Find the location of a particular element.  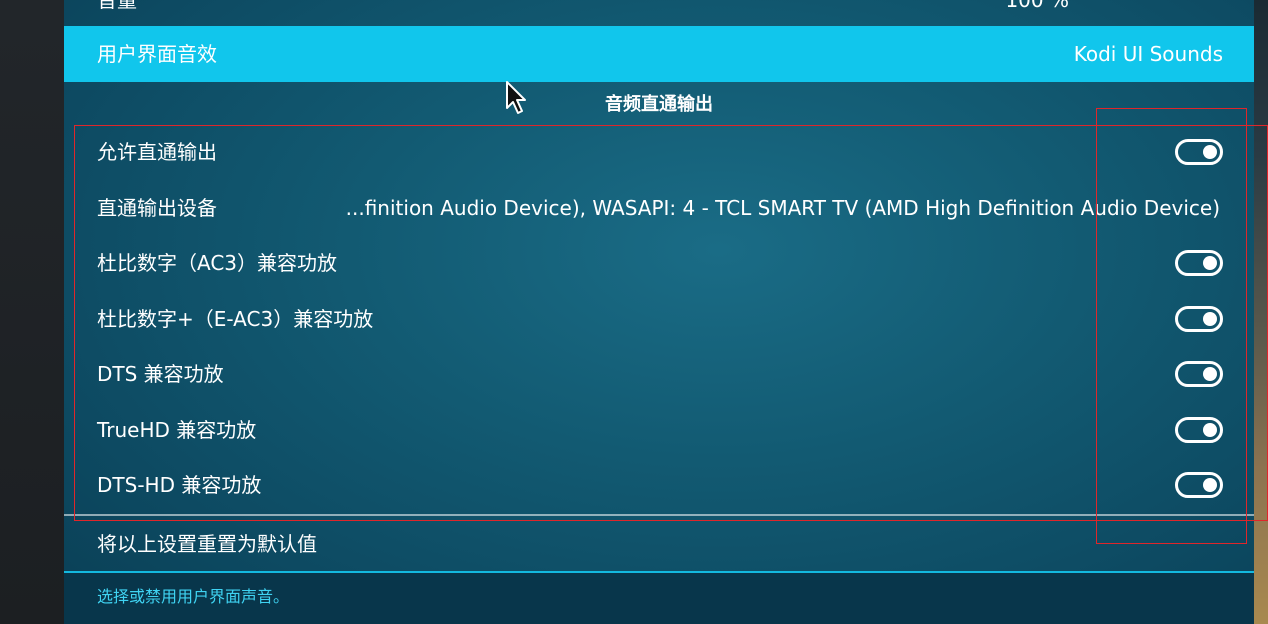

eac3-row: 杜比数字+（E-AC3）兼容功放 is located at coordinates (659, 319).